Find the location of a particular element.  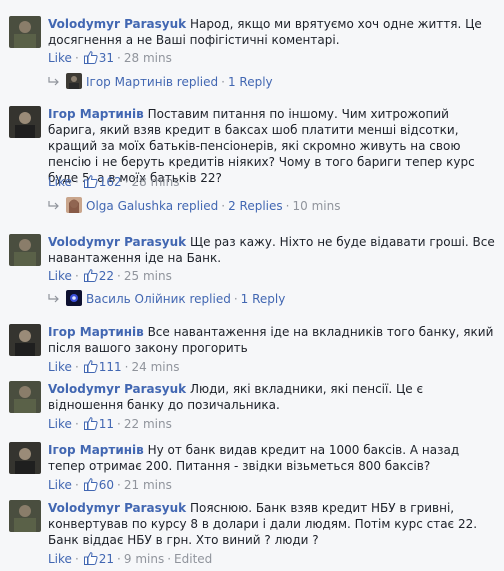

comment-time: 22 mins is located at coordinates (148, 424).